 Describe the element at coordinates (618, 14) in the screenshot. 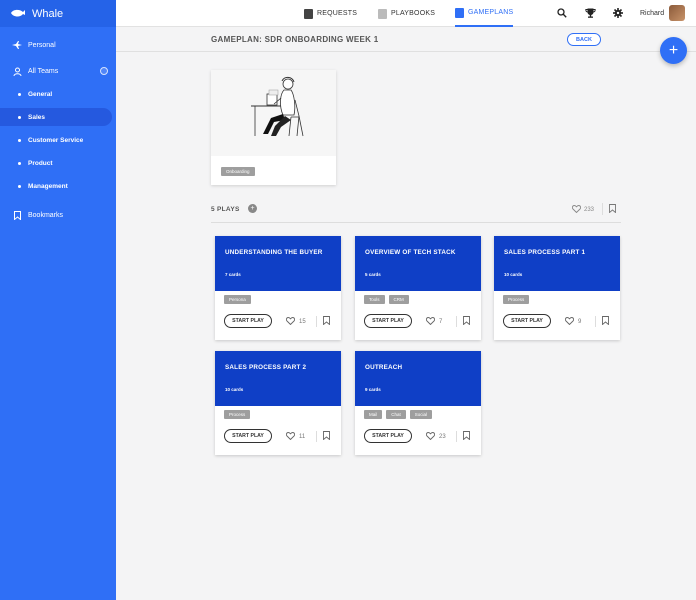

I see `gear-icon` at that location.